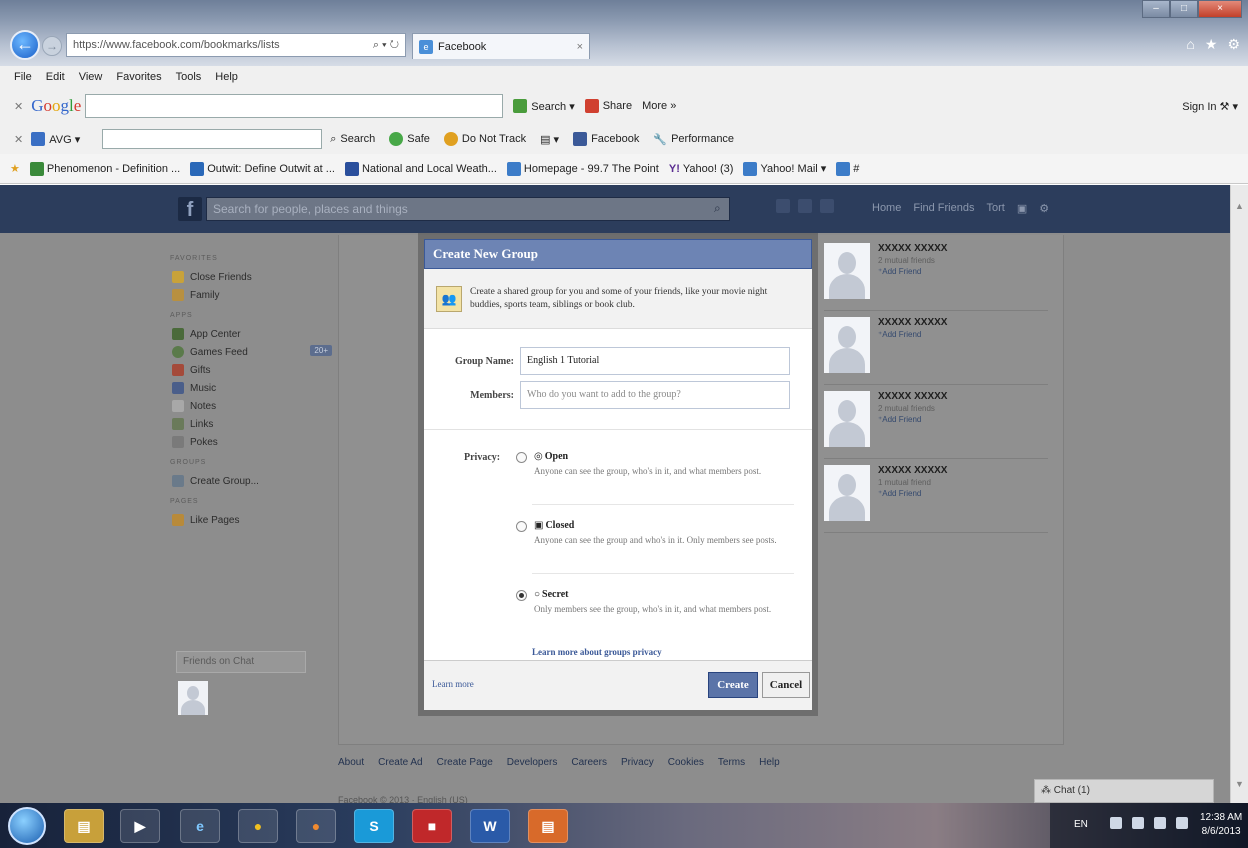 The image size is (1248, 848). I want to click on tab-close-button: ×, so click(580, 47).